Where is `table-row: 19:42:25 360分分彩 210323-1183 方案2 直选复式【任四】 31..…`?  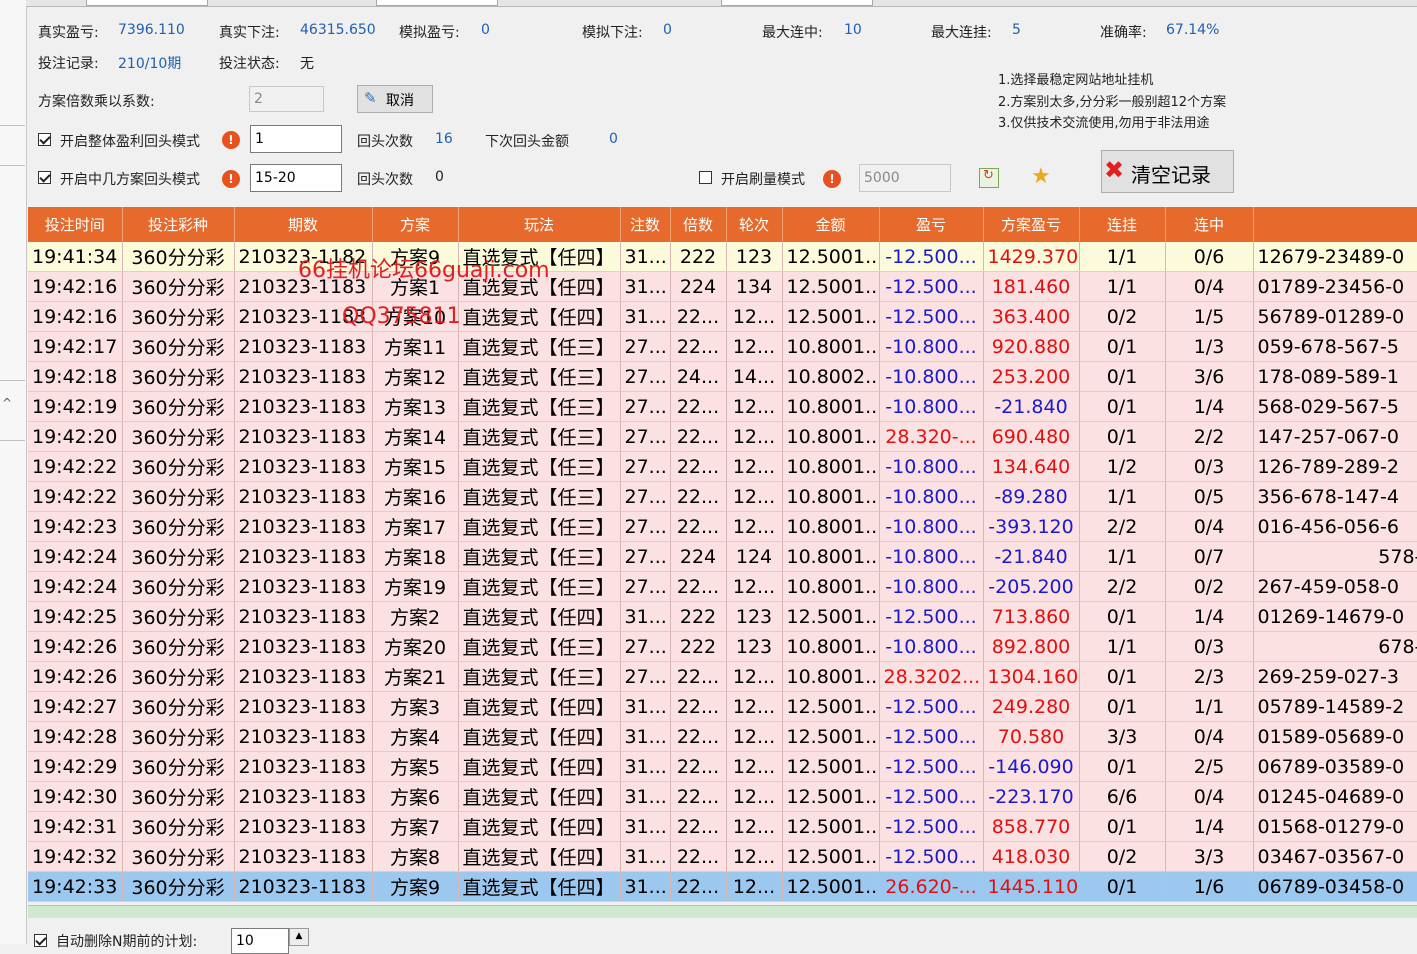
table-row: 19:42:25 360分分彩 210323-1183 方案2 直选复式【任四】 31..… is located at coordinates (722, 616).